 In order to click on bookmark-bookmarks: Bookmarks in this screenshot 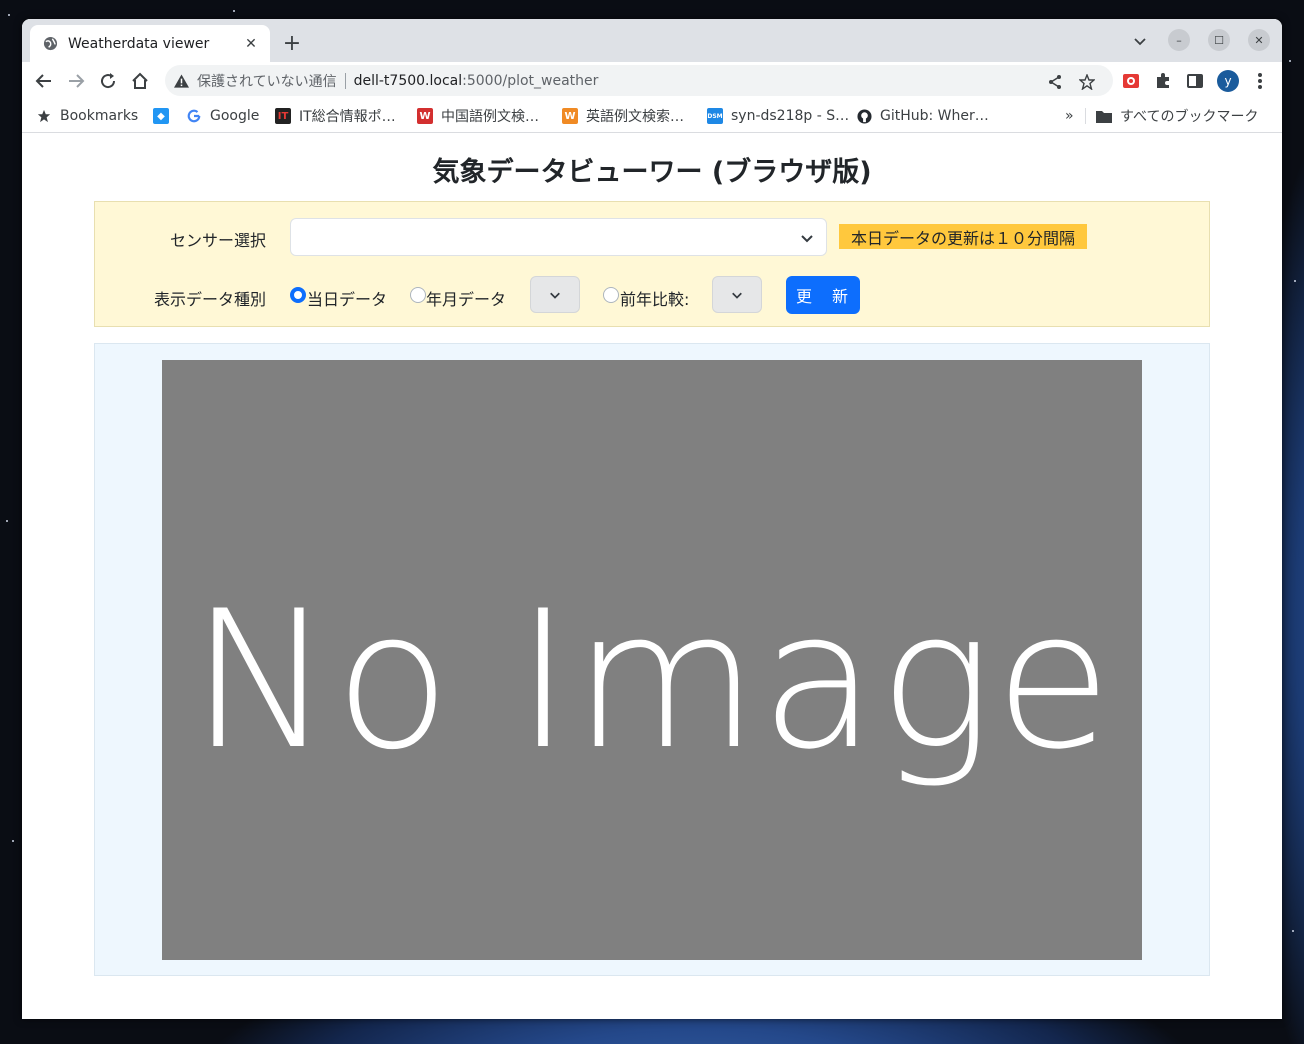, I will do `click(87, 116)`.